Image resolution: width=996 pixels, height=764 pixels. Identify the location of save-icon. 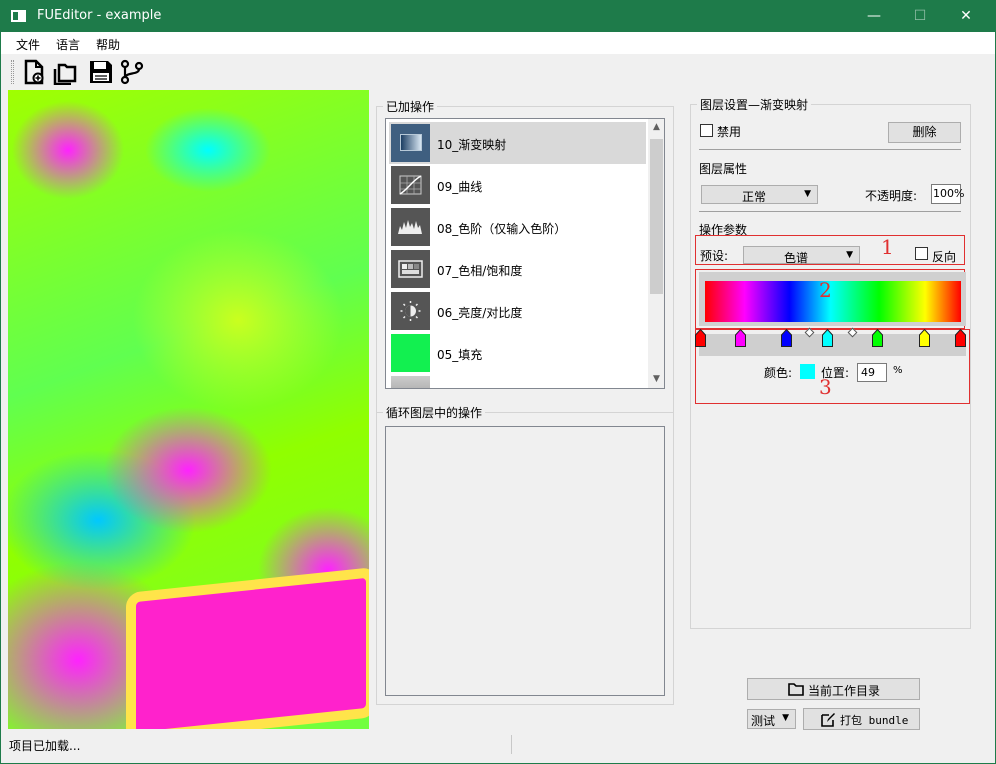
(101, 72).